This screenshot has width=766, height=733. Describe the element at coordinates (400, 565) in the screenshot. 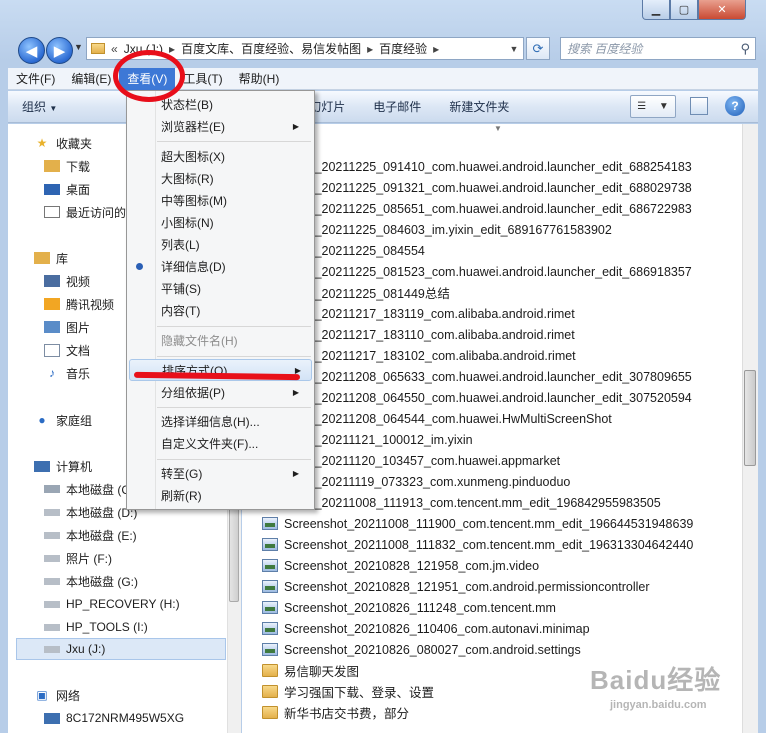

I see `file-row: Screenshot_20210828_121958_com.jm.video` at that location.